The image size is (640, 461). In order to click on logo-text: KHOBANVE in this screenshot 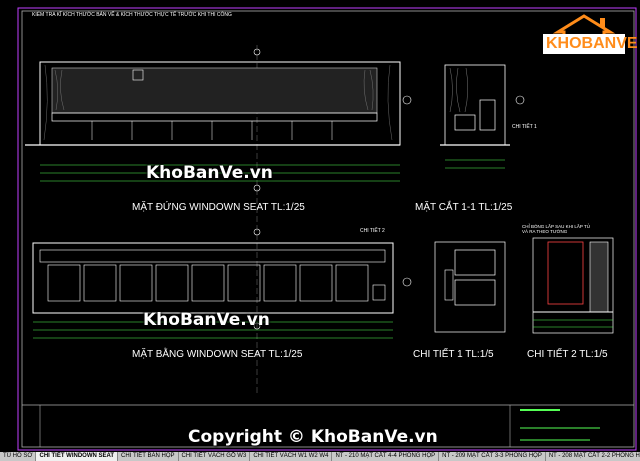, I will do `click(592, 43)`.